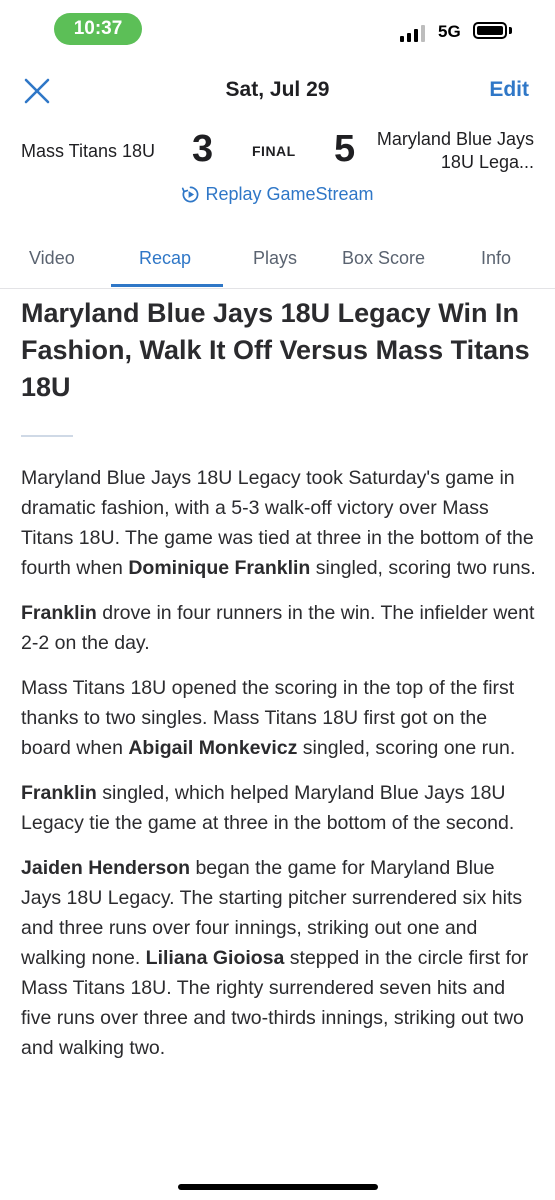 This screenshot has height=1200, width=555. Describe the element at coordinates (190, 194) in the screenshot. I see `replay-icon` at that location.